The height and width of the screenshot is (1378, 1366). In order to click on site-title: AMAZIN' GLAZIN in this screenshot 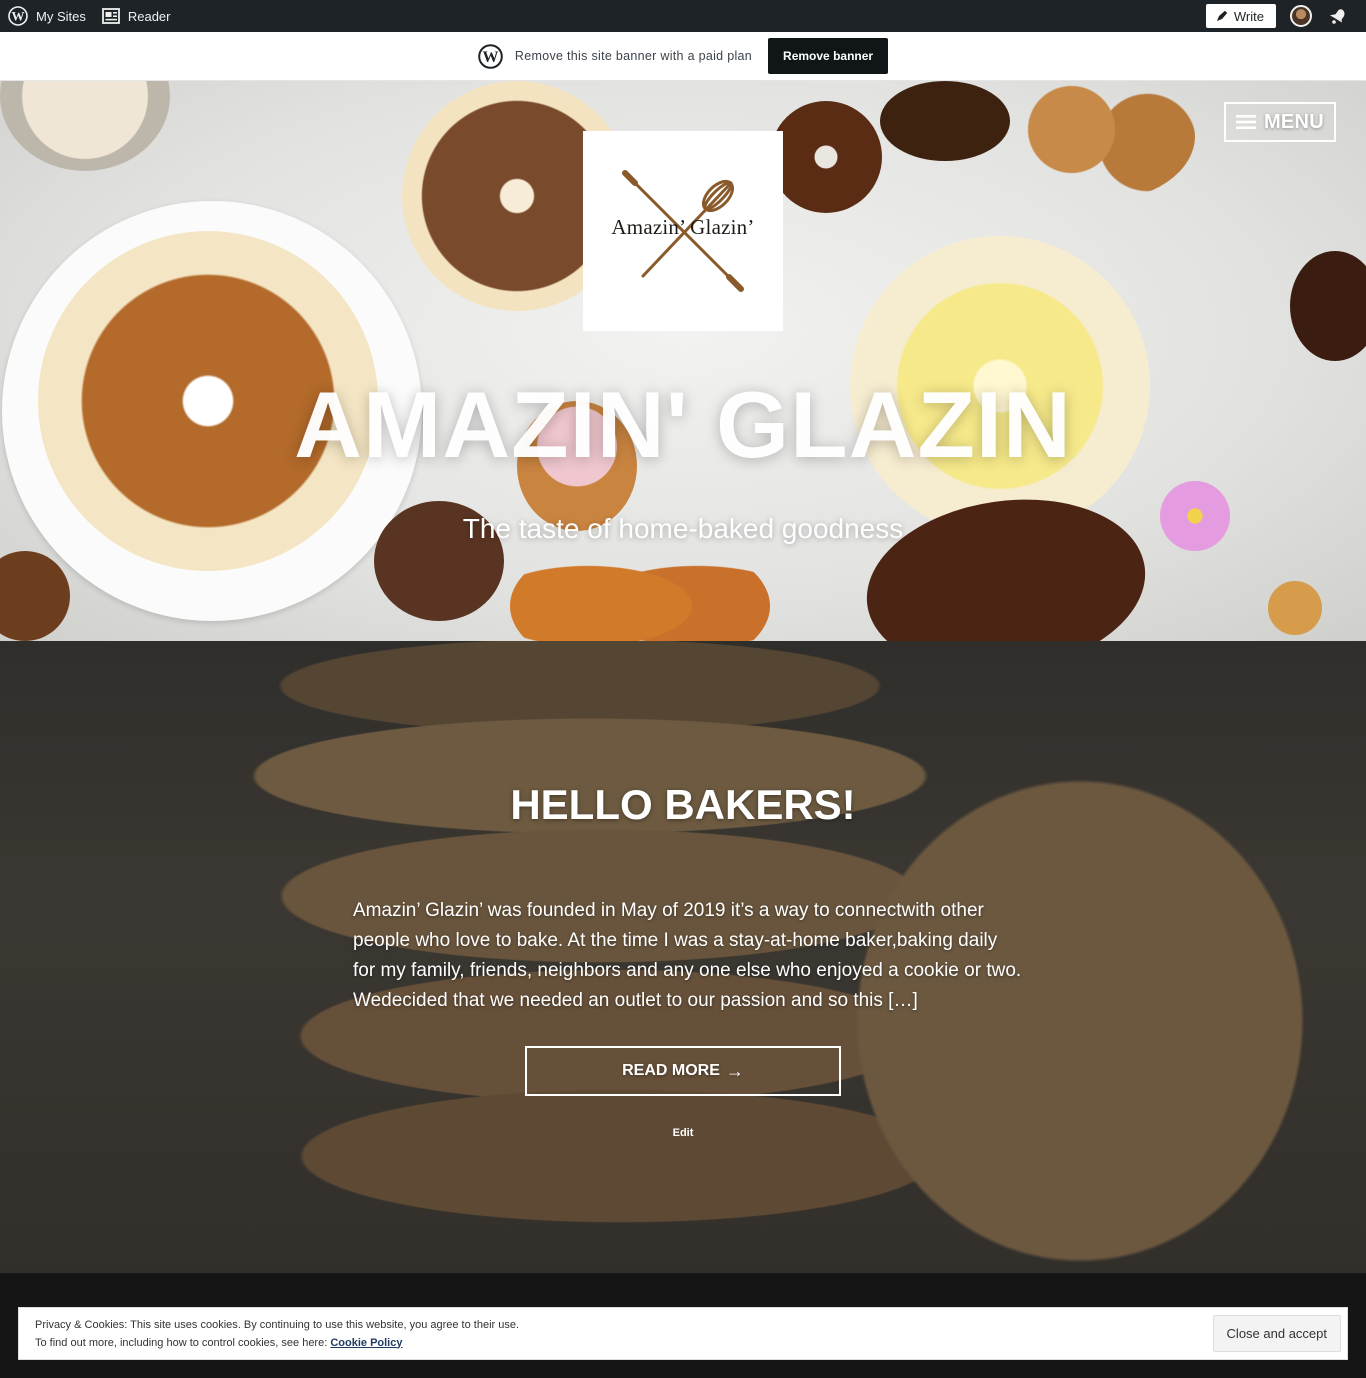, I will do `click(683, 425)`.